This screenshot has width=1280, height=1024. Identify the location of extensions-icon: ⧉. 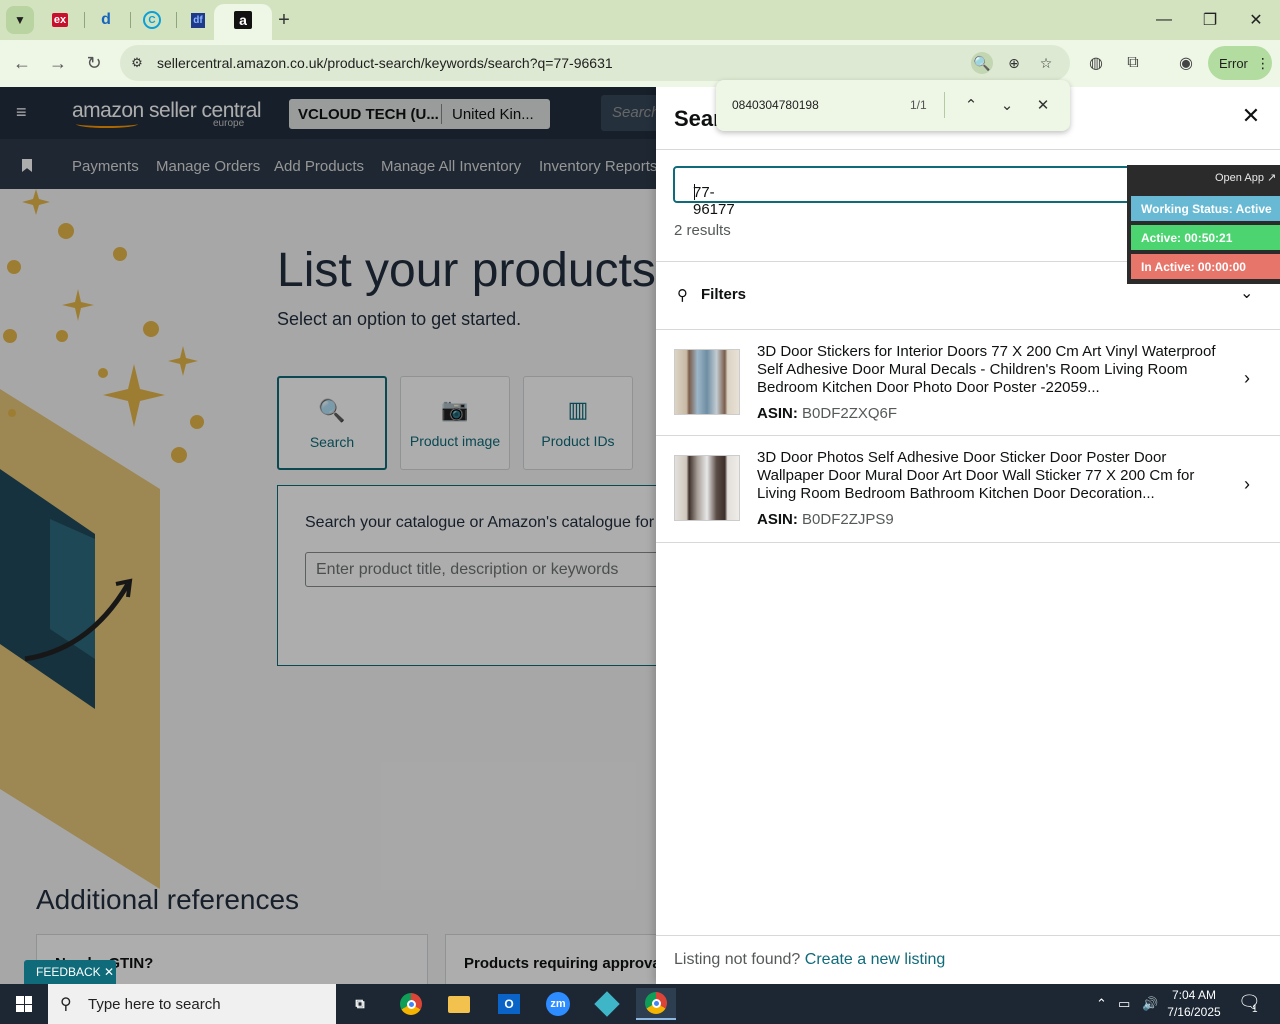
(1133, 63).